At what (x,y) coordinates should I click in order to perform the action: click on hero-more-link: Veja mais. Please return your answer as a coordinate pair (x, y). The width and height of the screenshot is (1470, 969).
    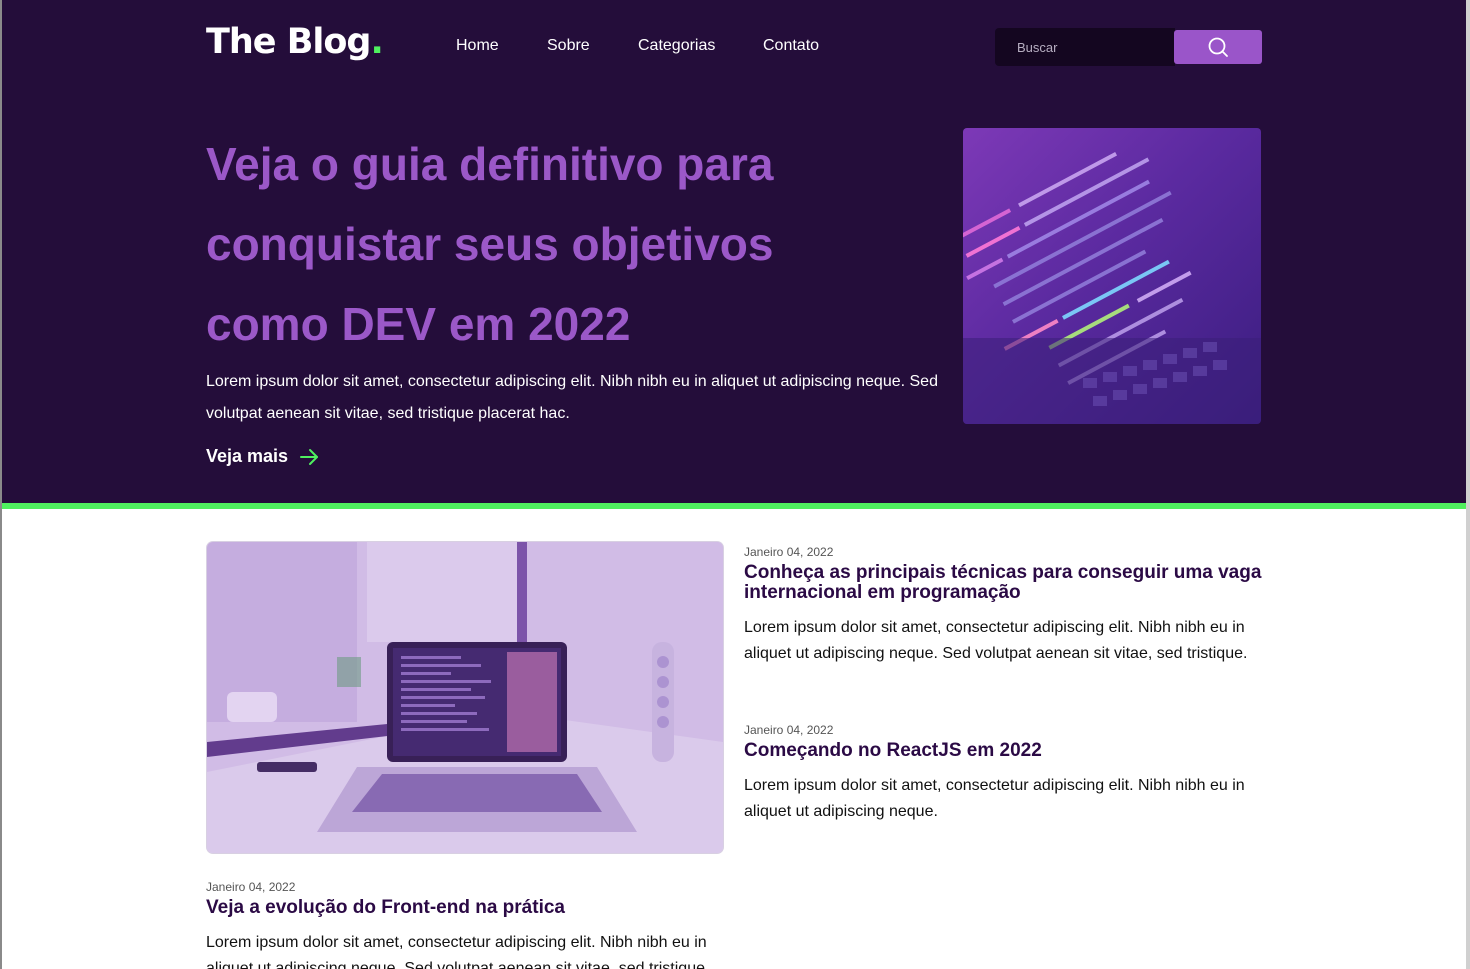
    Looking at the image, I should click on (263, 456).